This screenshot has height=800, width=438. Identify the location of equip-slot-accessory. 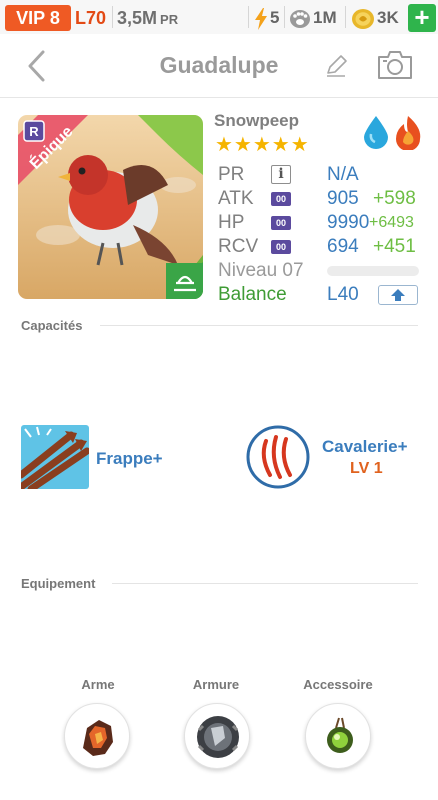
(338, 736).